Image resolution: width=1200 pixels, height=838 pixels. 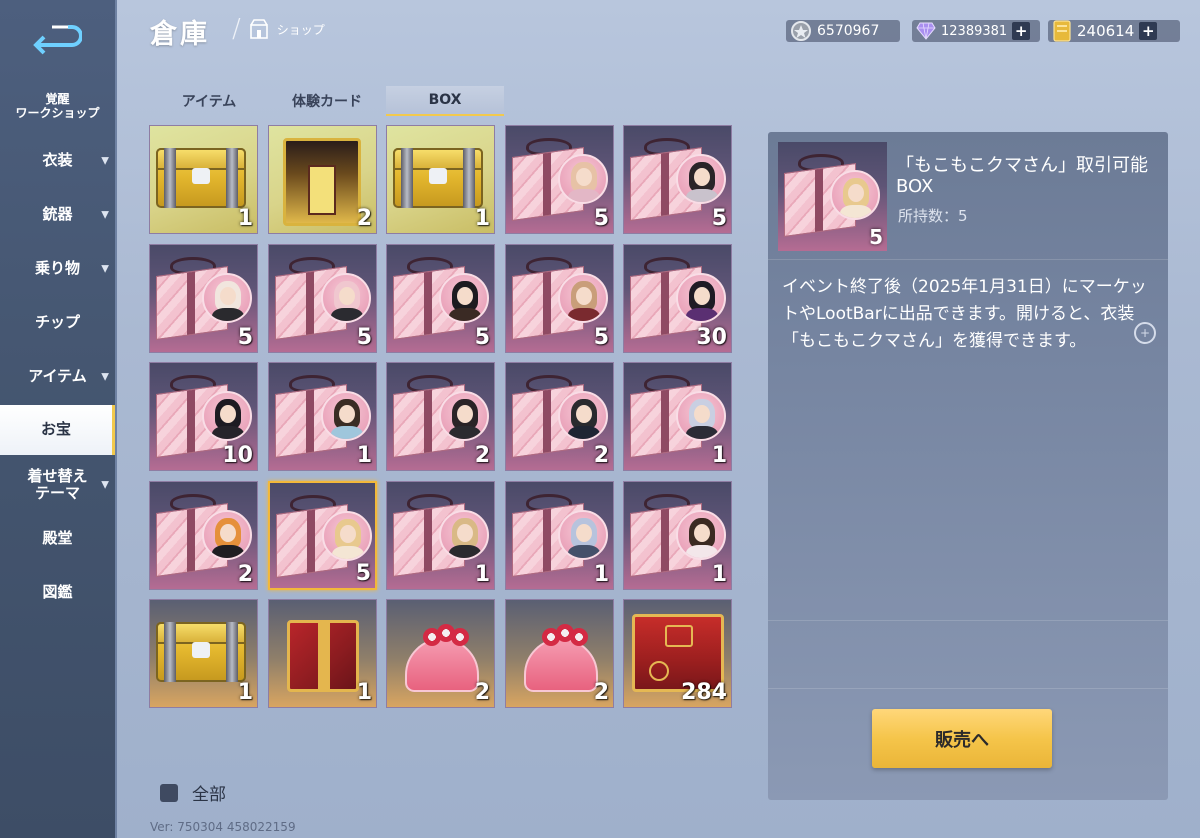 I want to click on sidebar-item-items: アイテム ▼, so click(x=57, y=377).